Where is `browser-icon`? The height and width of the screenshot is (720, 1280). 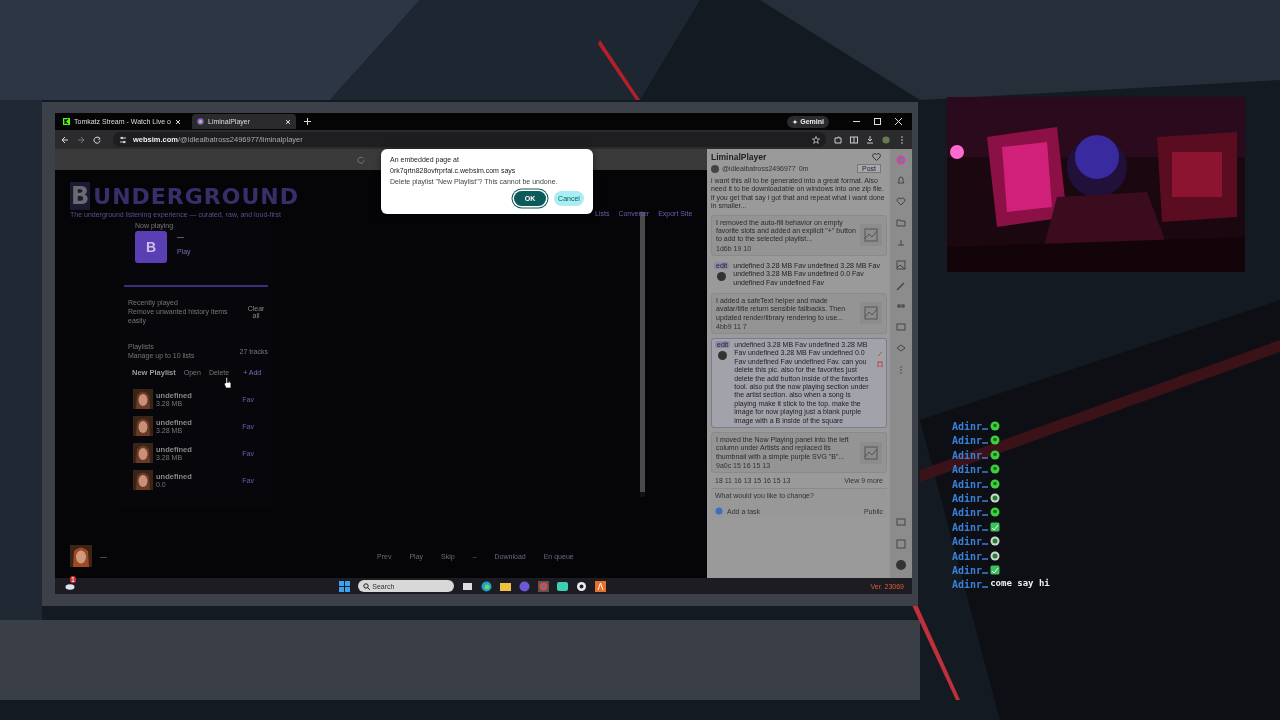 browser-icon is located at coordinates (487, 586).